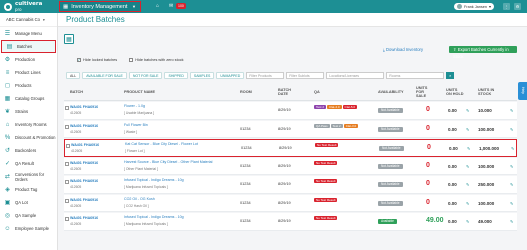  What do you see at coordinates (76, 92) in the screenshot?
I see `header-batch: BATCH` at bounding box center [76, 92].